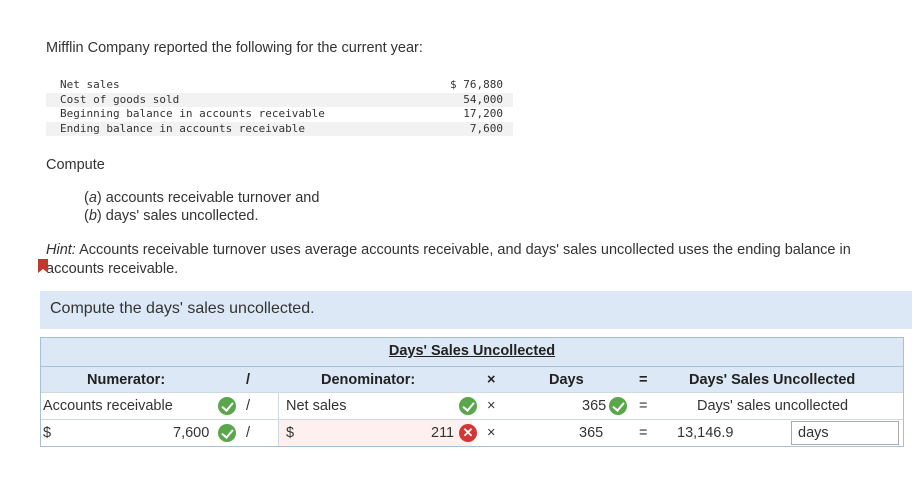 The image size is (912, 496). I want to click on days-value: 365, so click(591, 433).